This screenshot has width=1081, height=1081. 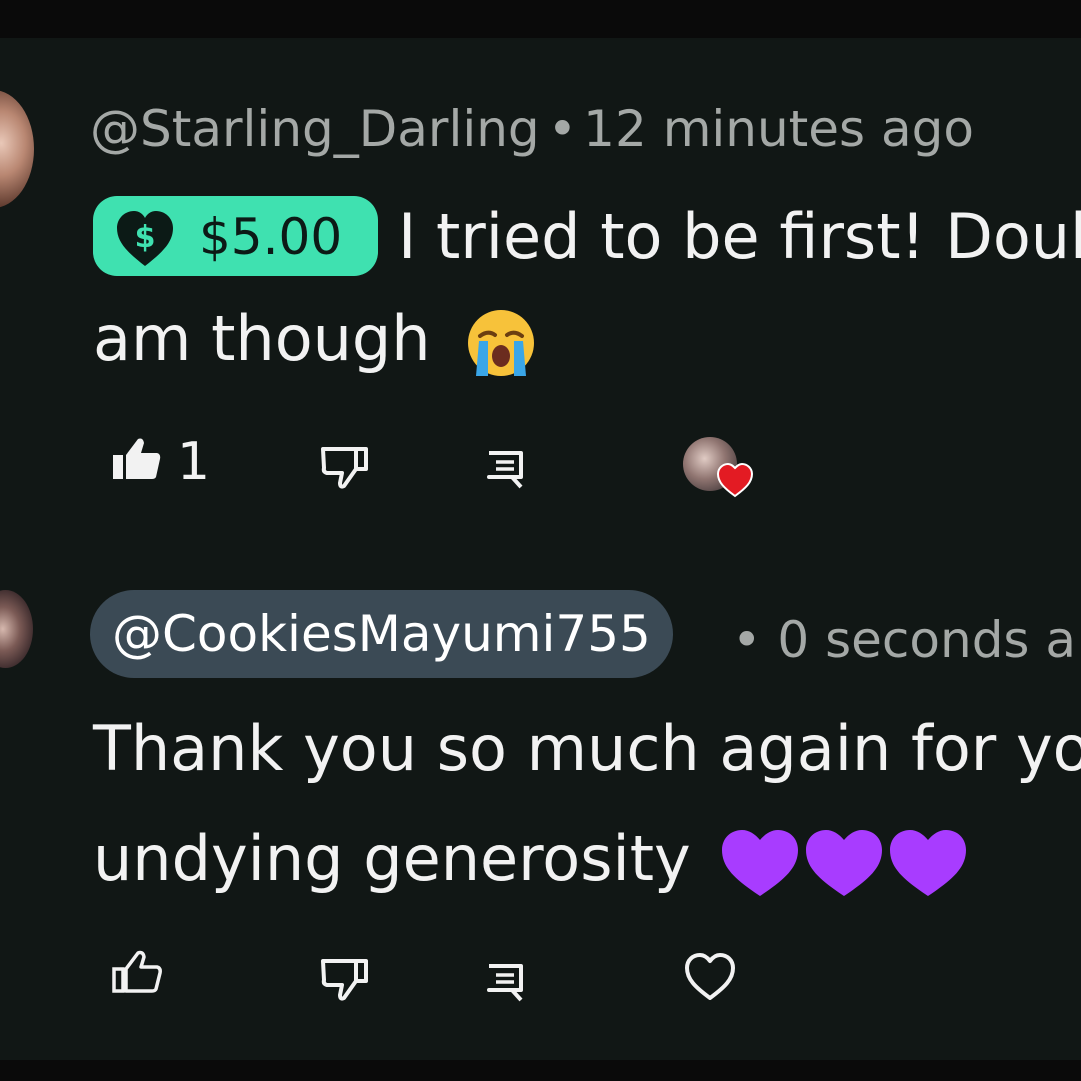 I want to click on comment-timestamp: 12 minutes ago, so click(x=778, y=129).